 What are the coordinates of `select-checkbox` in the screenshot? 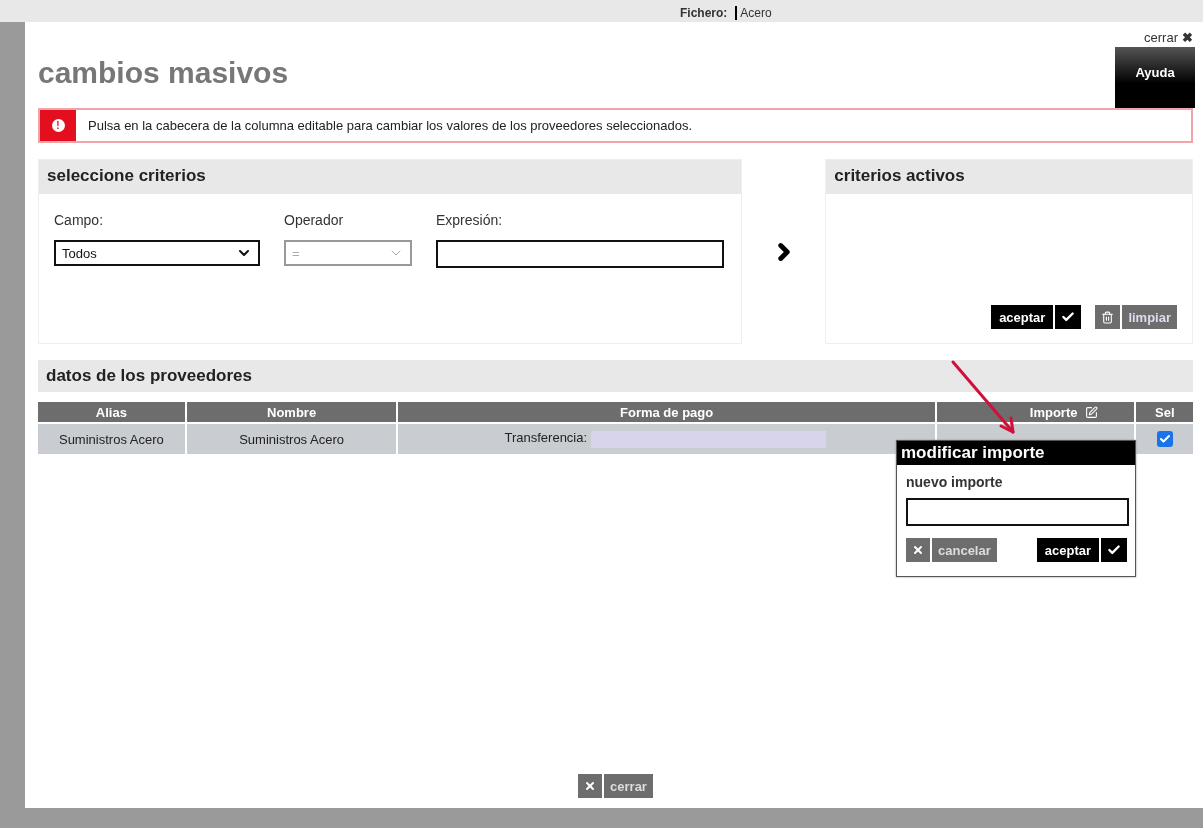 It's located at (1164, 438).